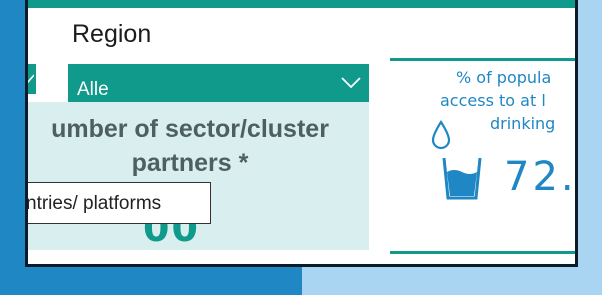 This screenshot has width=602, height=295. I want to click on region-filter-label: Region, so click(112, 34).